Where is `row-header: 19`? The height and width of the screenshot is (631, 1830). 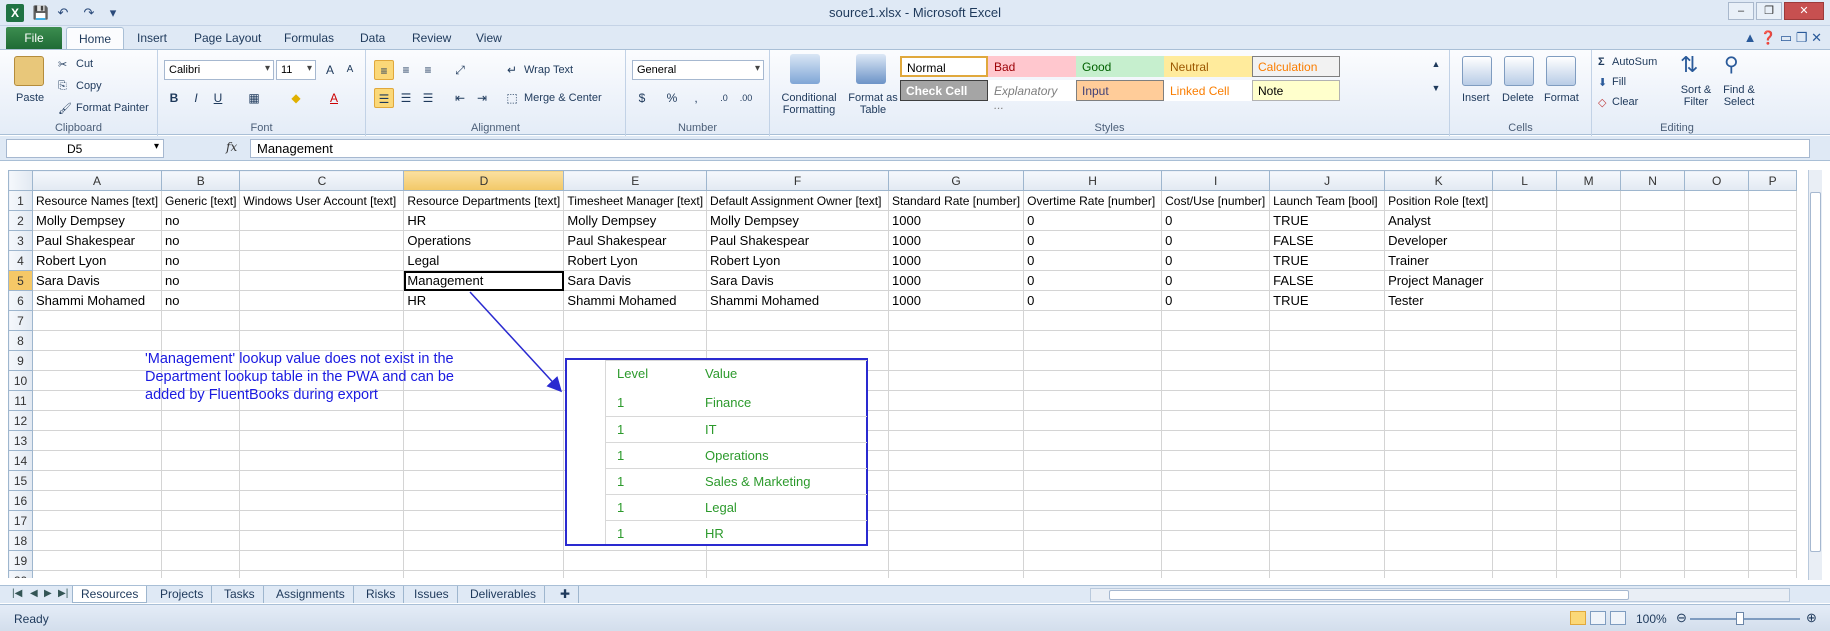 row-header: 19 is located at coordinates (20, 560).